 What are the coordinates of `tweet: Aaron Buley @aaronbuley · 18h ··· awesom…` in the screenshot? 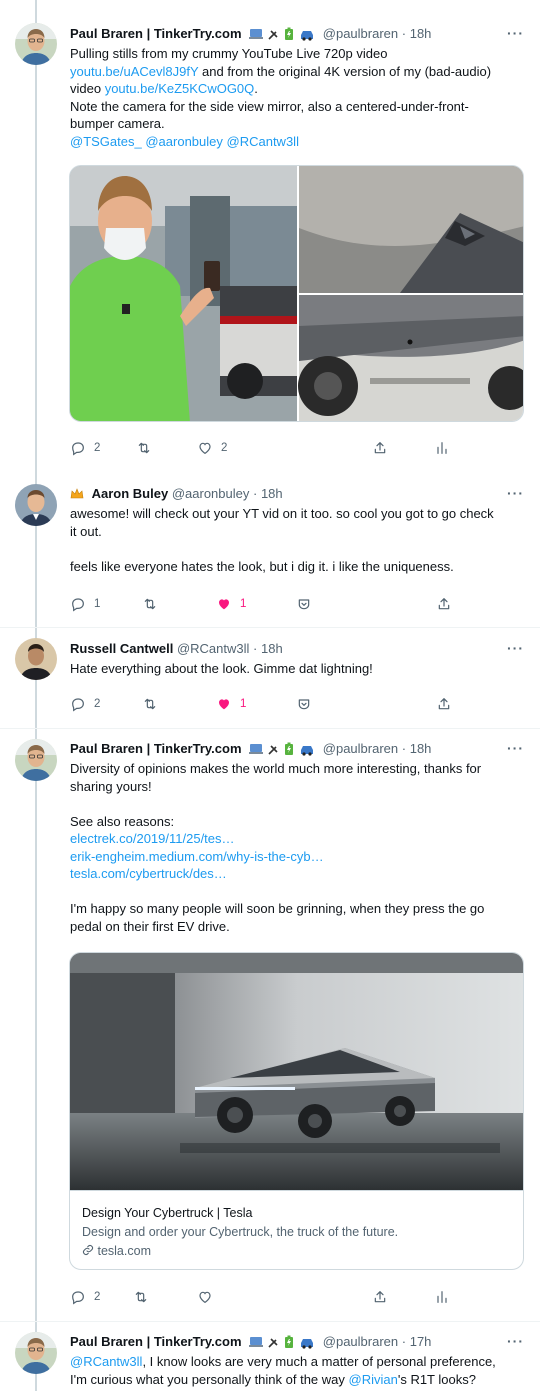 It's located at (270, 551).